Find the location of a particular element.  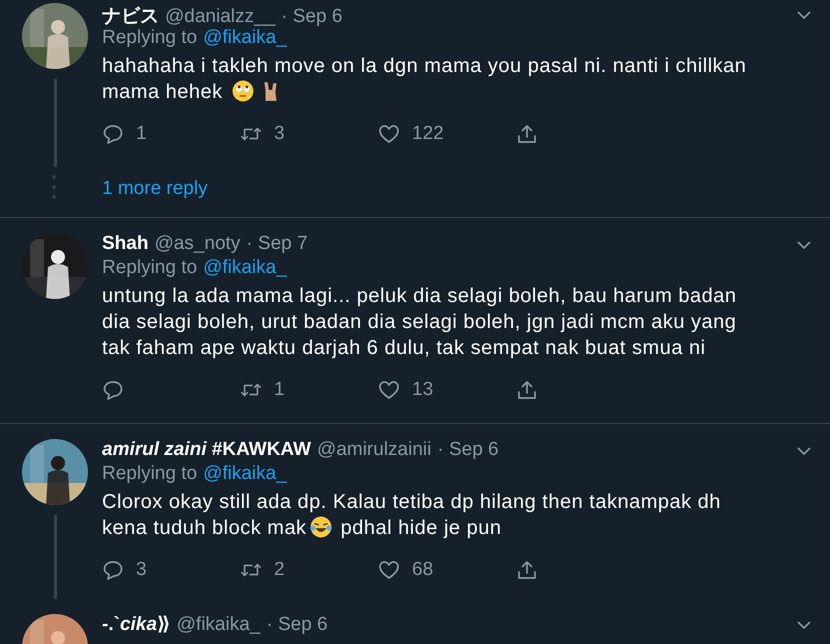

more-replies-link: 1 more reply is located at coordinates (155, 189).